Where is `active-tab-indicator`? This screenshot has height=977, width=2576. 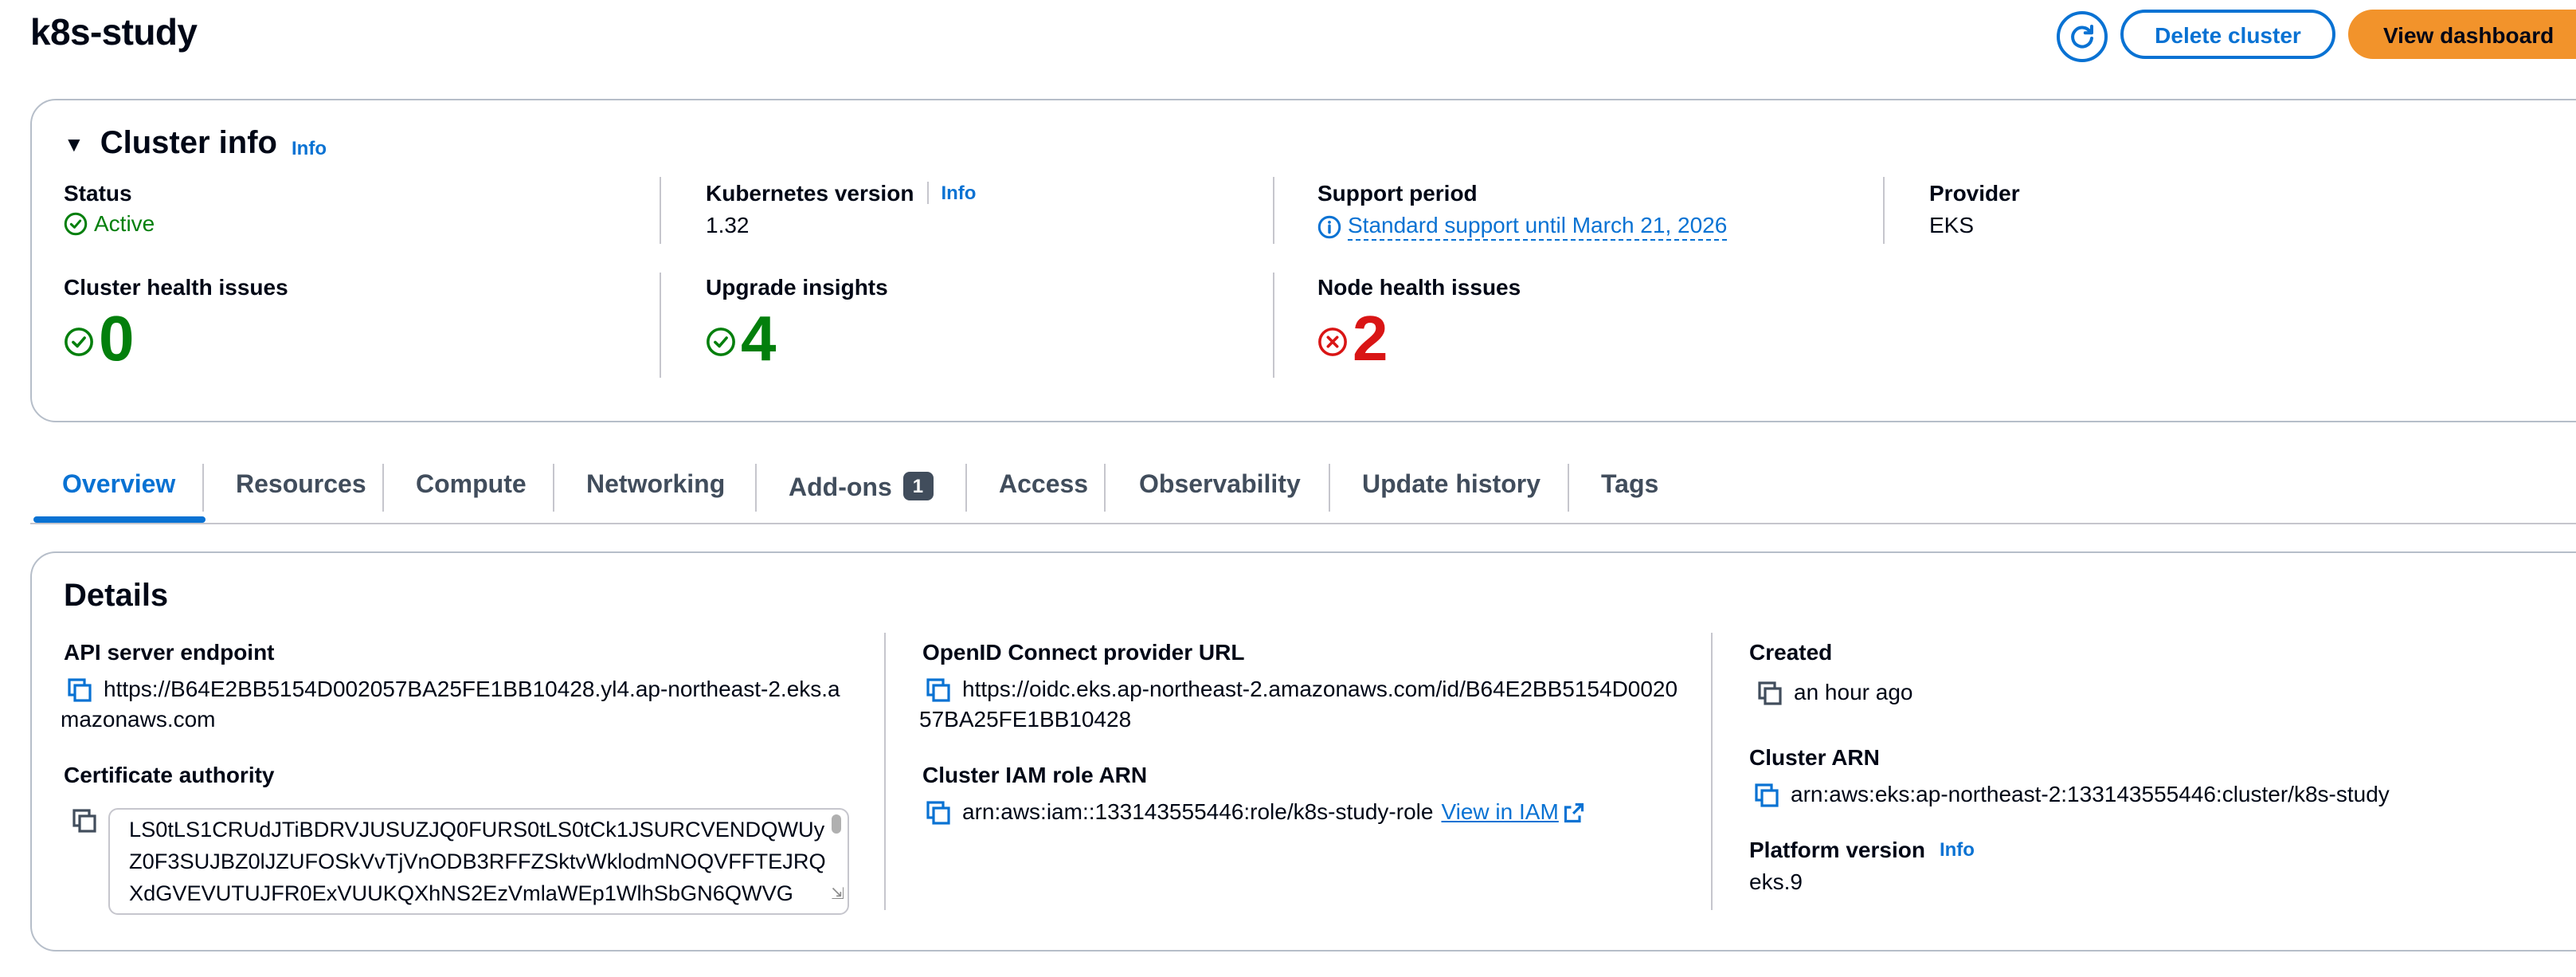
active-tab-indicator is located at coordinates (119, 519).